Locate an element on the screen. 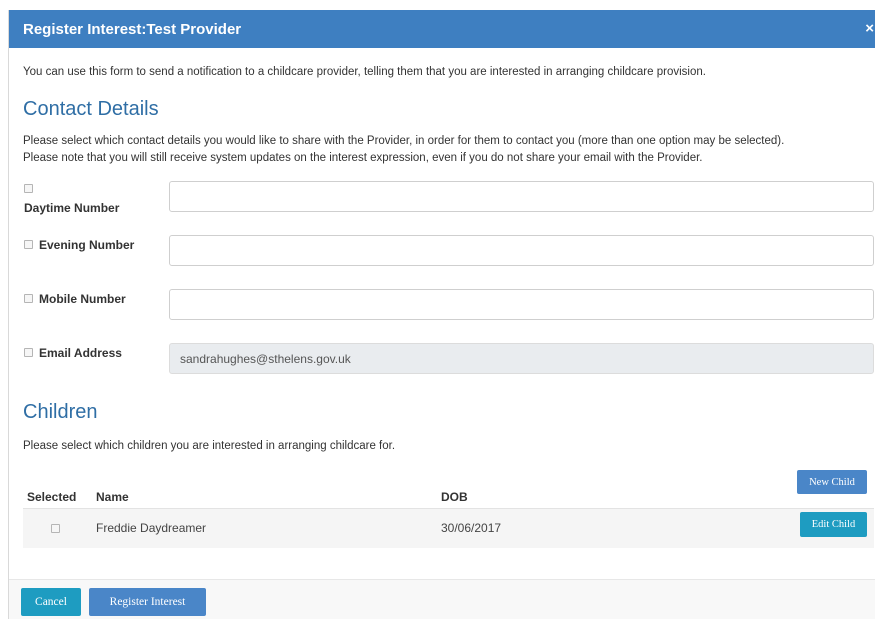  mobile-number-input is located at coordinates (521, 304).